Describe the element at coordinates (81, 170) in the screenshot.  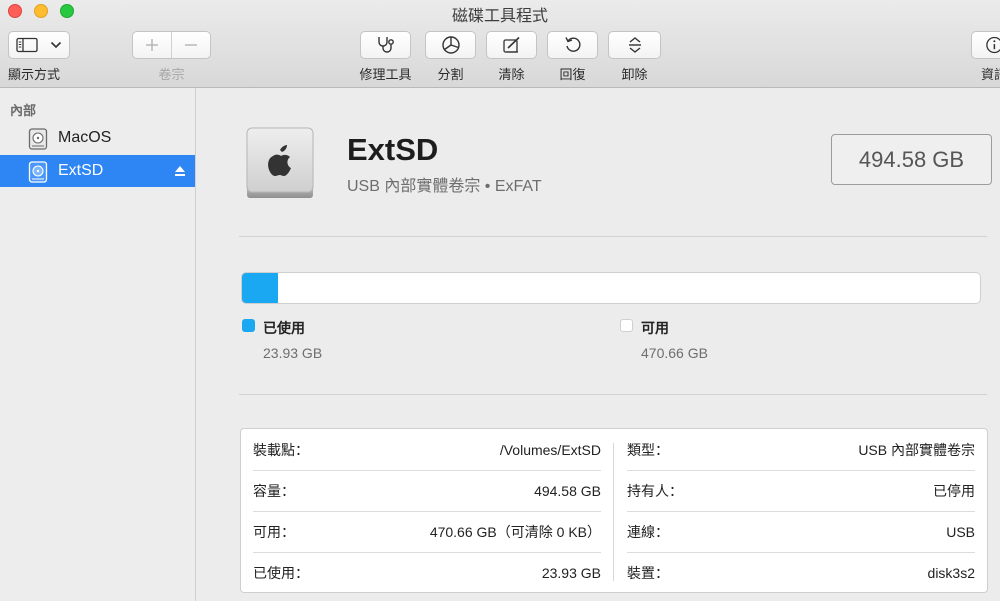
I see `sidebar-item-label: ExtSD` at that location.